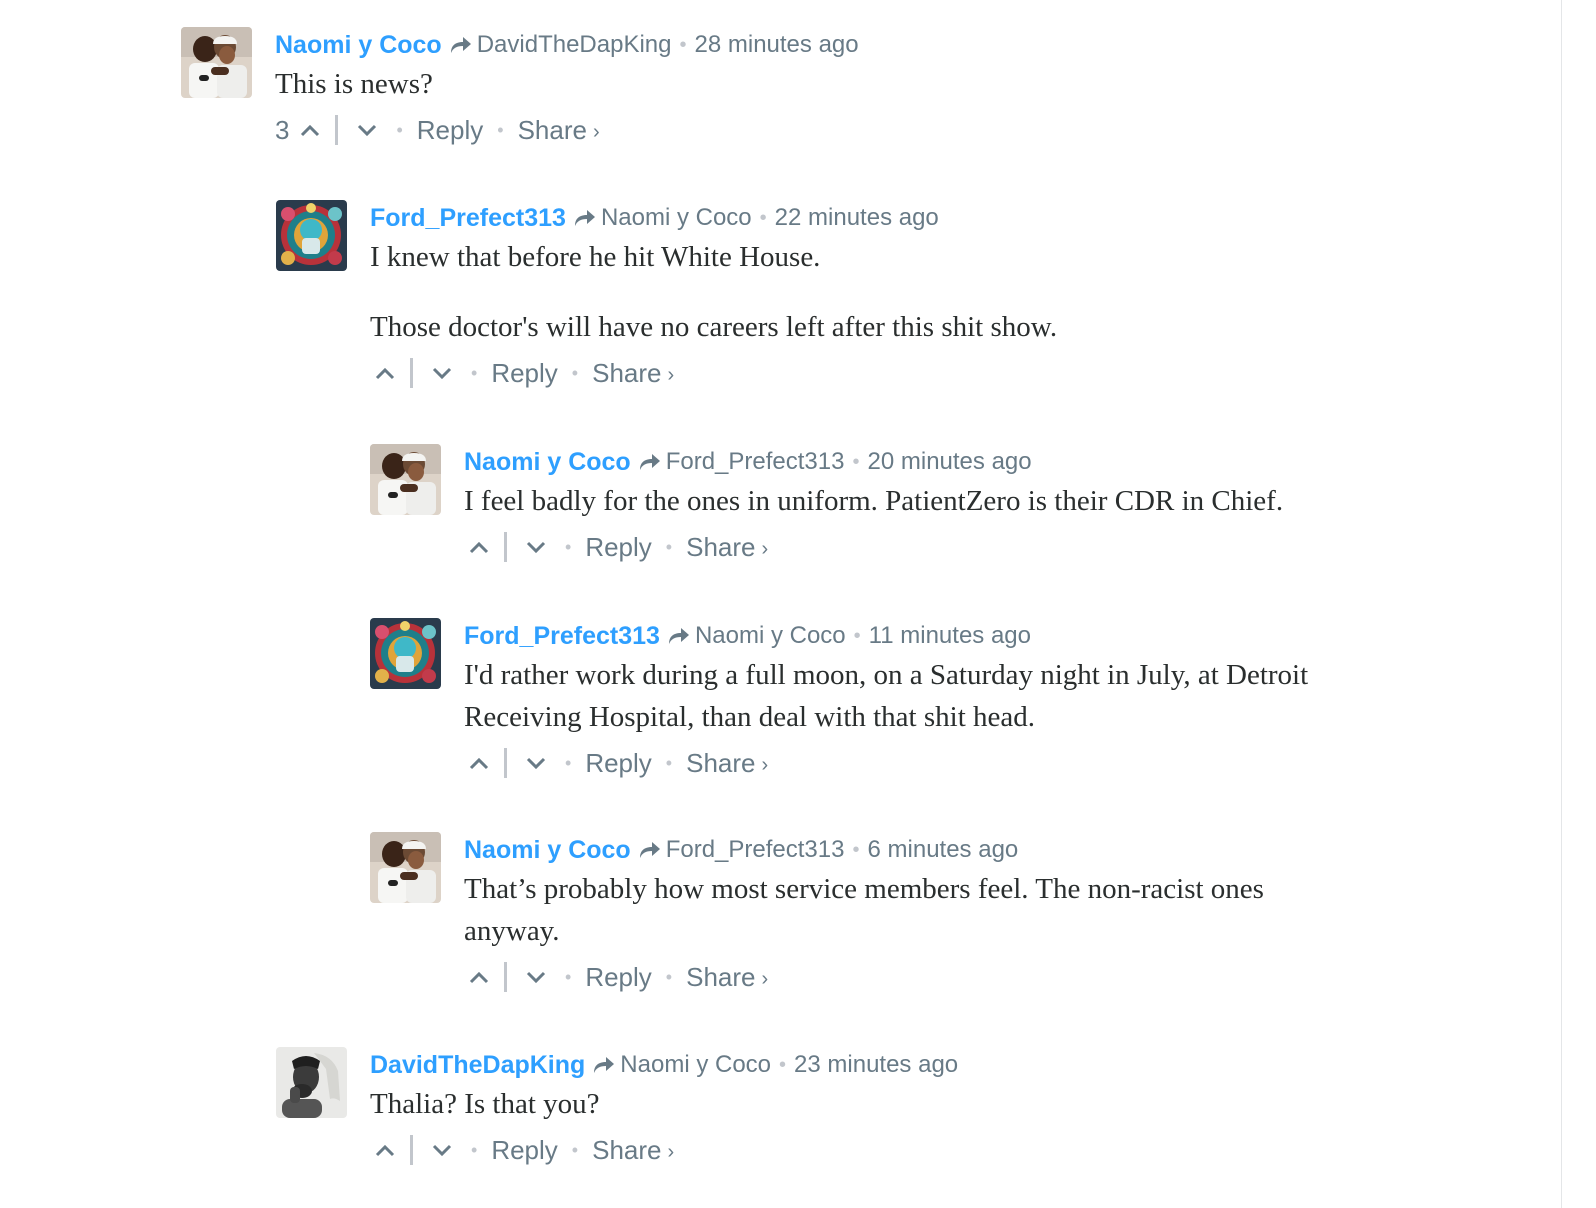 The height and width of the screenshot is (1208, 1596). What do you see at coordinates (777, 45) in the screenshot?
I see `timestamp-link: 28 minutes ago` at bounding box center [777, 45].